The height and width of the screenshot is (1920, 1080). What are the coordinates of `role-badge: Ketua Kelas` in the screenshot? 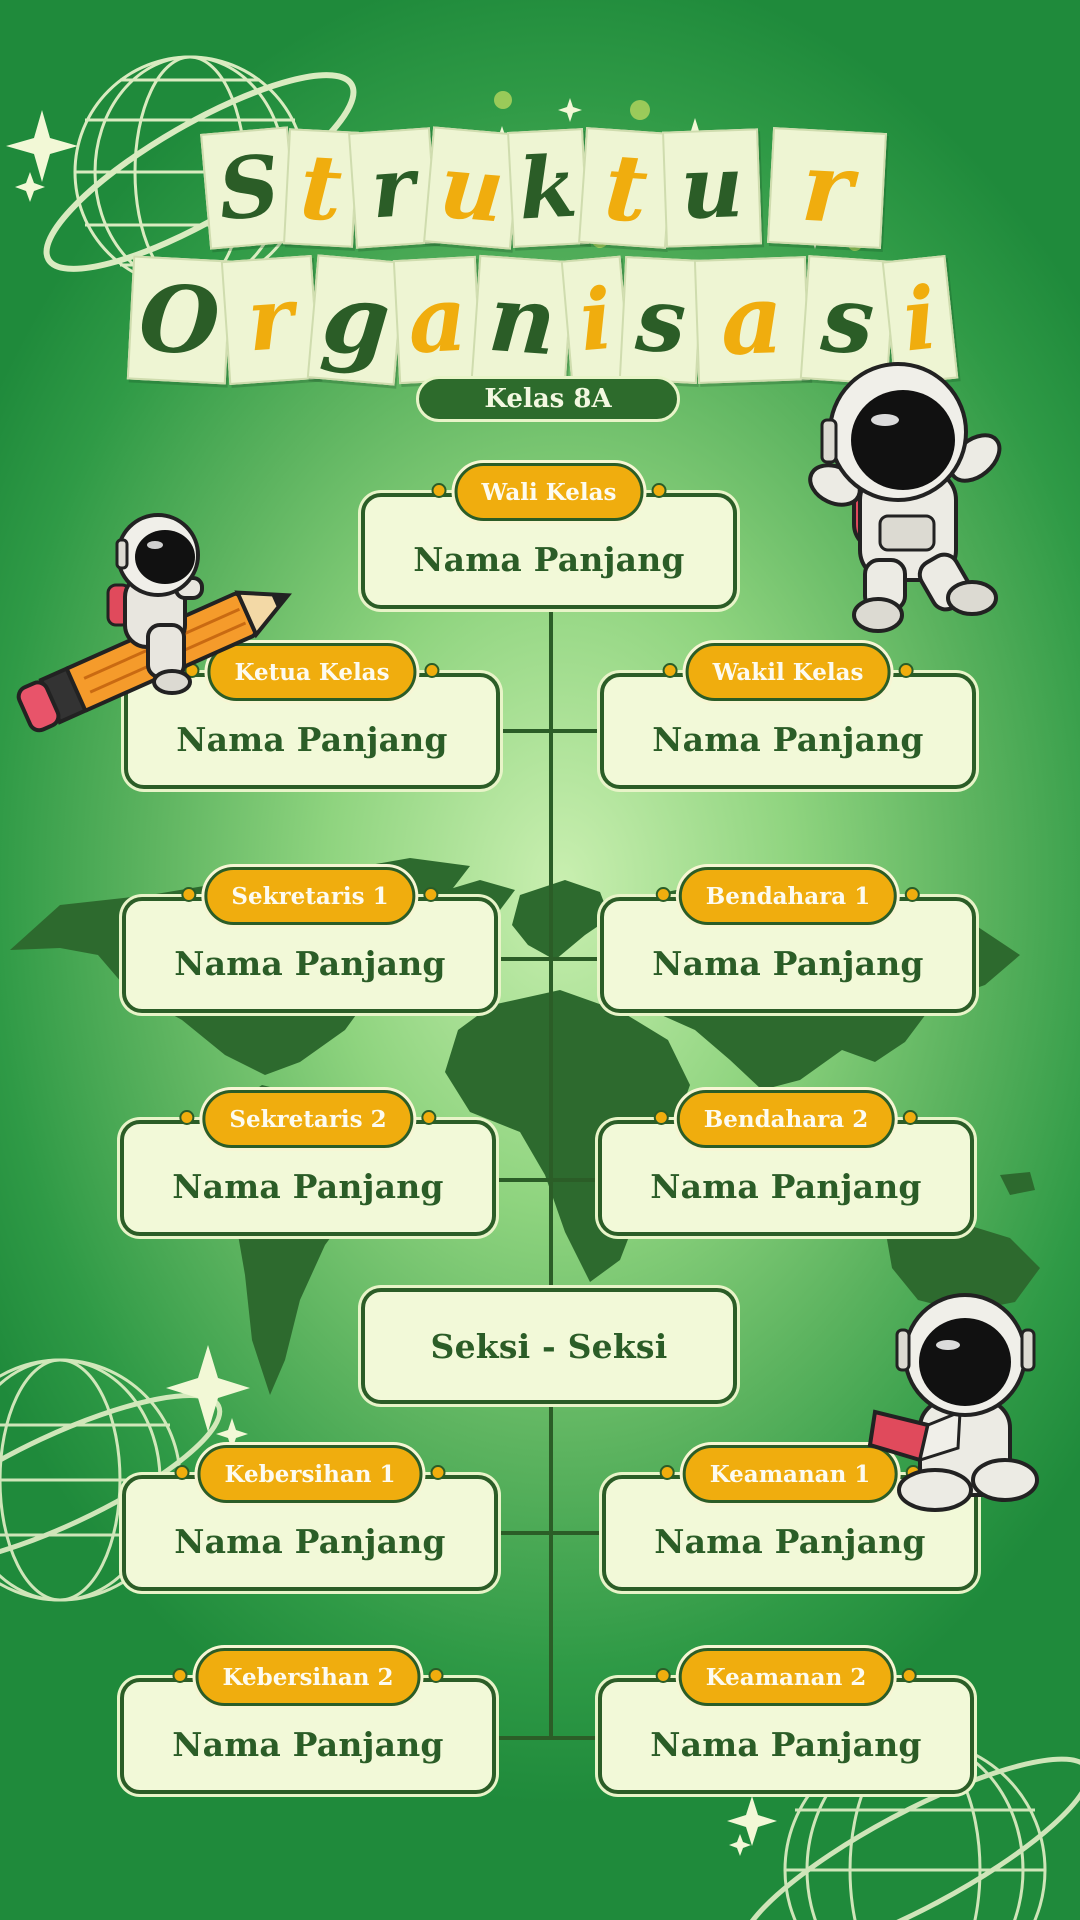 It's located at (312, 672).